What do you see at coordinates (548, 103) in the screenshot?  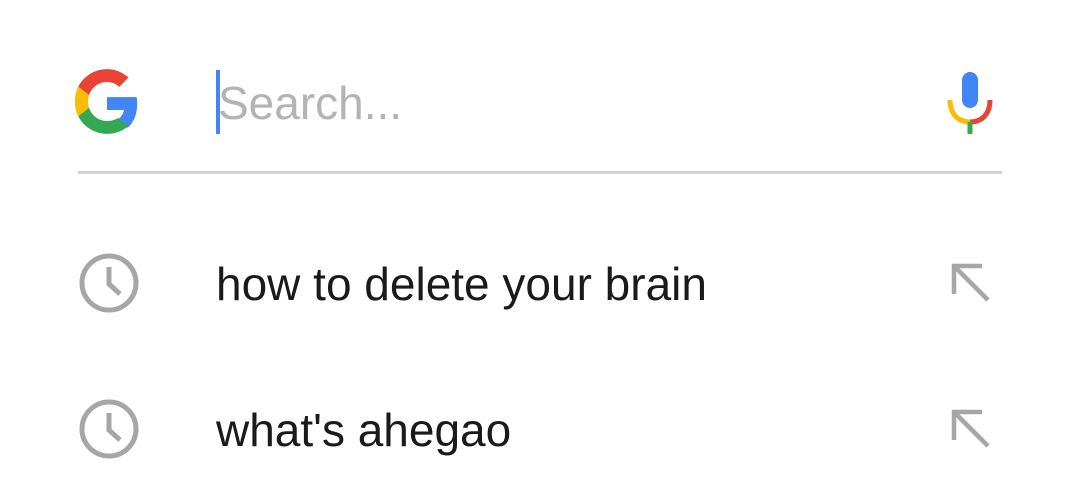 I see `search-input` at bounding box center [548, 103].